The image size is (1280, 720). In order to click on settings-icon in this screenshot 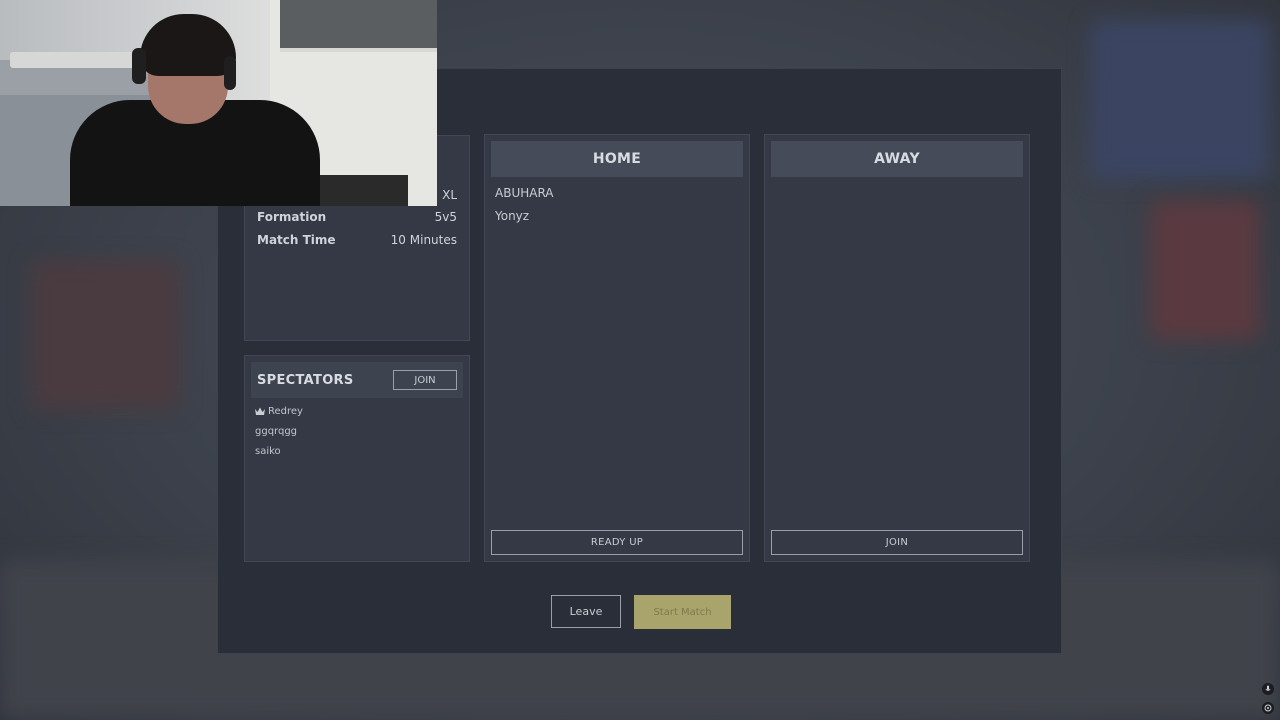, I will do `click(1268, 708)`.